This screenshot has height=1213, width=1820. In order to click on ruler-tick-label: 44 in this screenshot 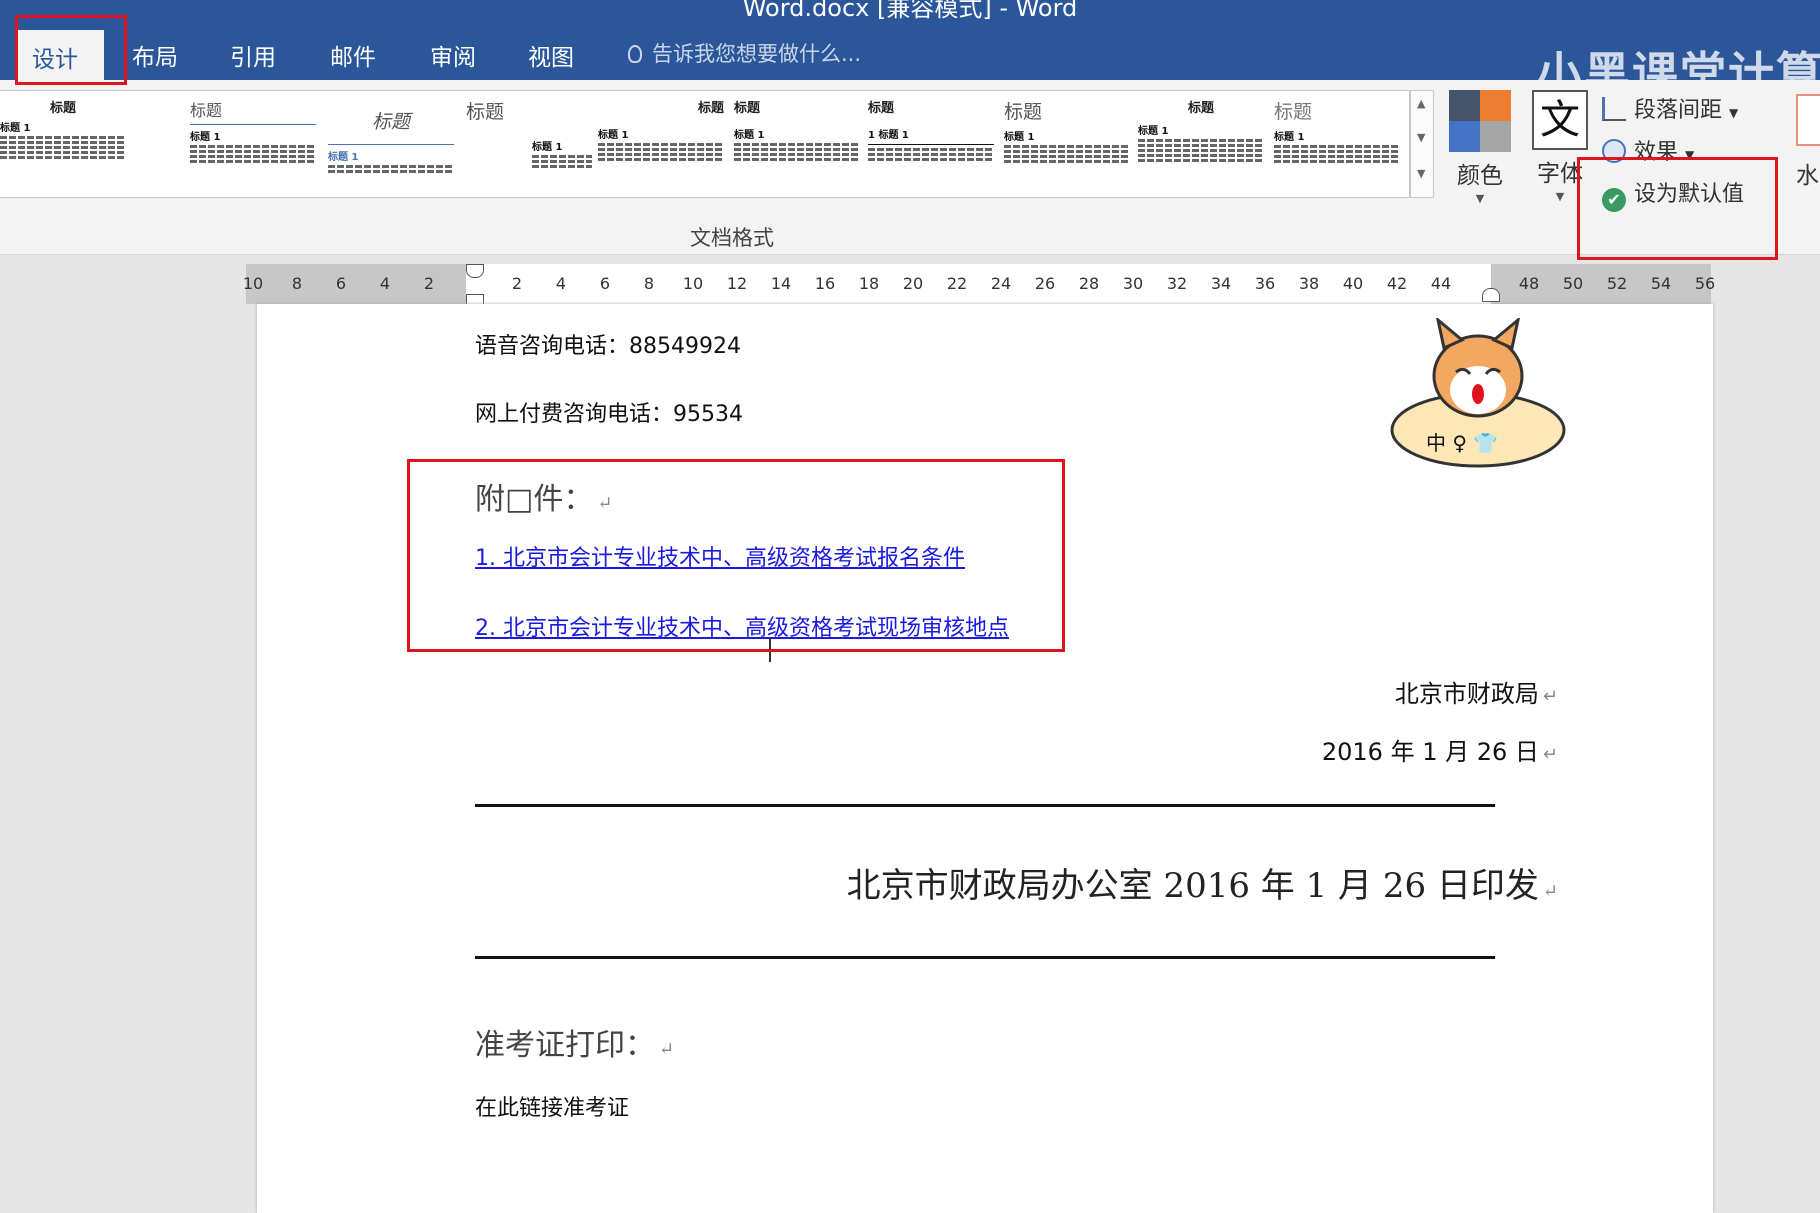, I will do `click(1441, 283)`.